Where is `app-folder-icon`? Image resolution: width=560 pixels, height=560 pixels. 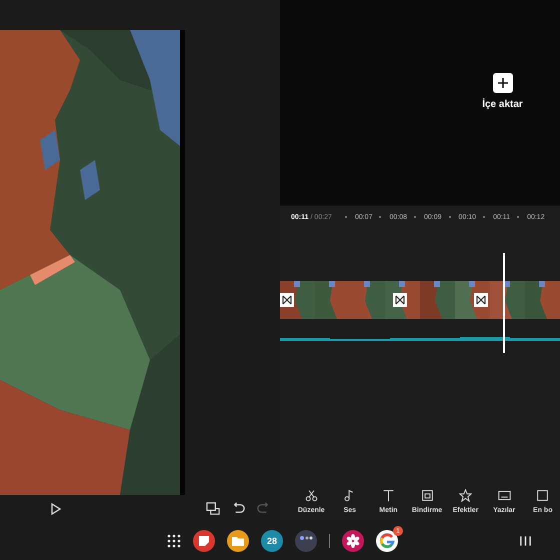
app-folder-icon is located at coordinates (306, 541).